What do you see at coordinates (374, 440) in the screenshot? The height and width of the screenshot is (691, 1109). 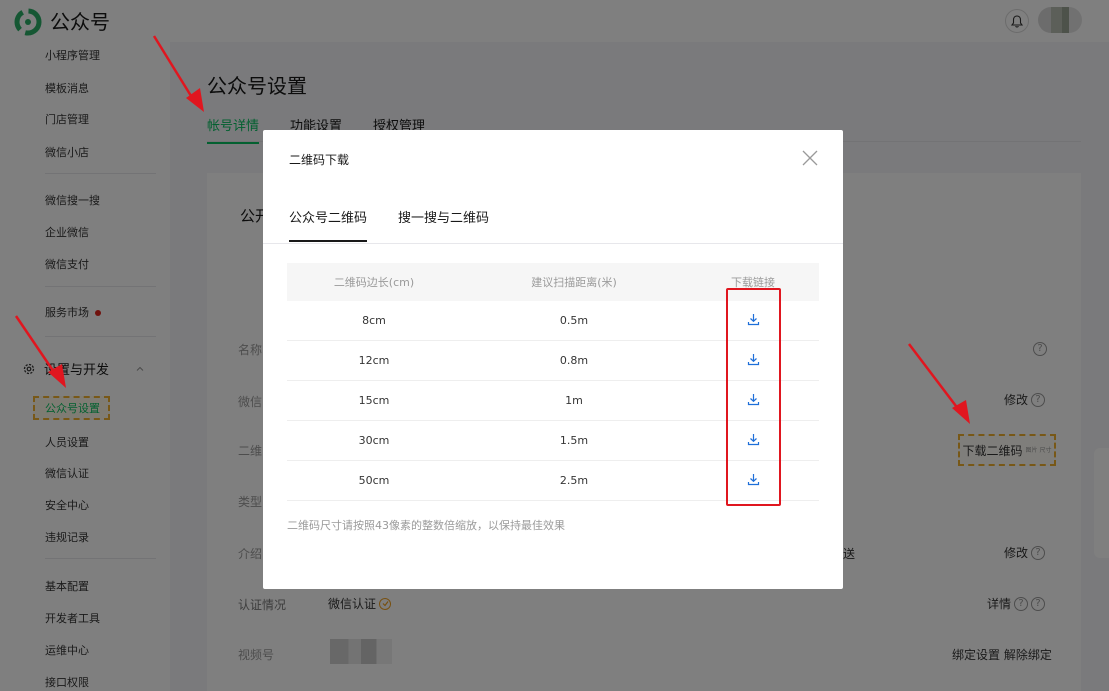 I see `cell-size: 30cm` at bounding box center [374, 440].